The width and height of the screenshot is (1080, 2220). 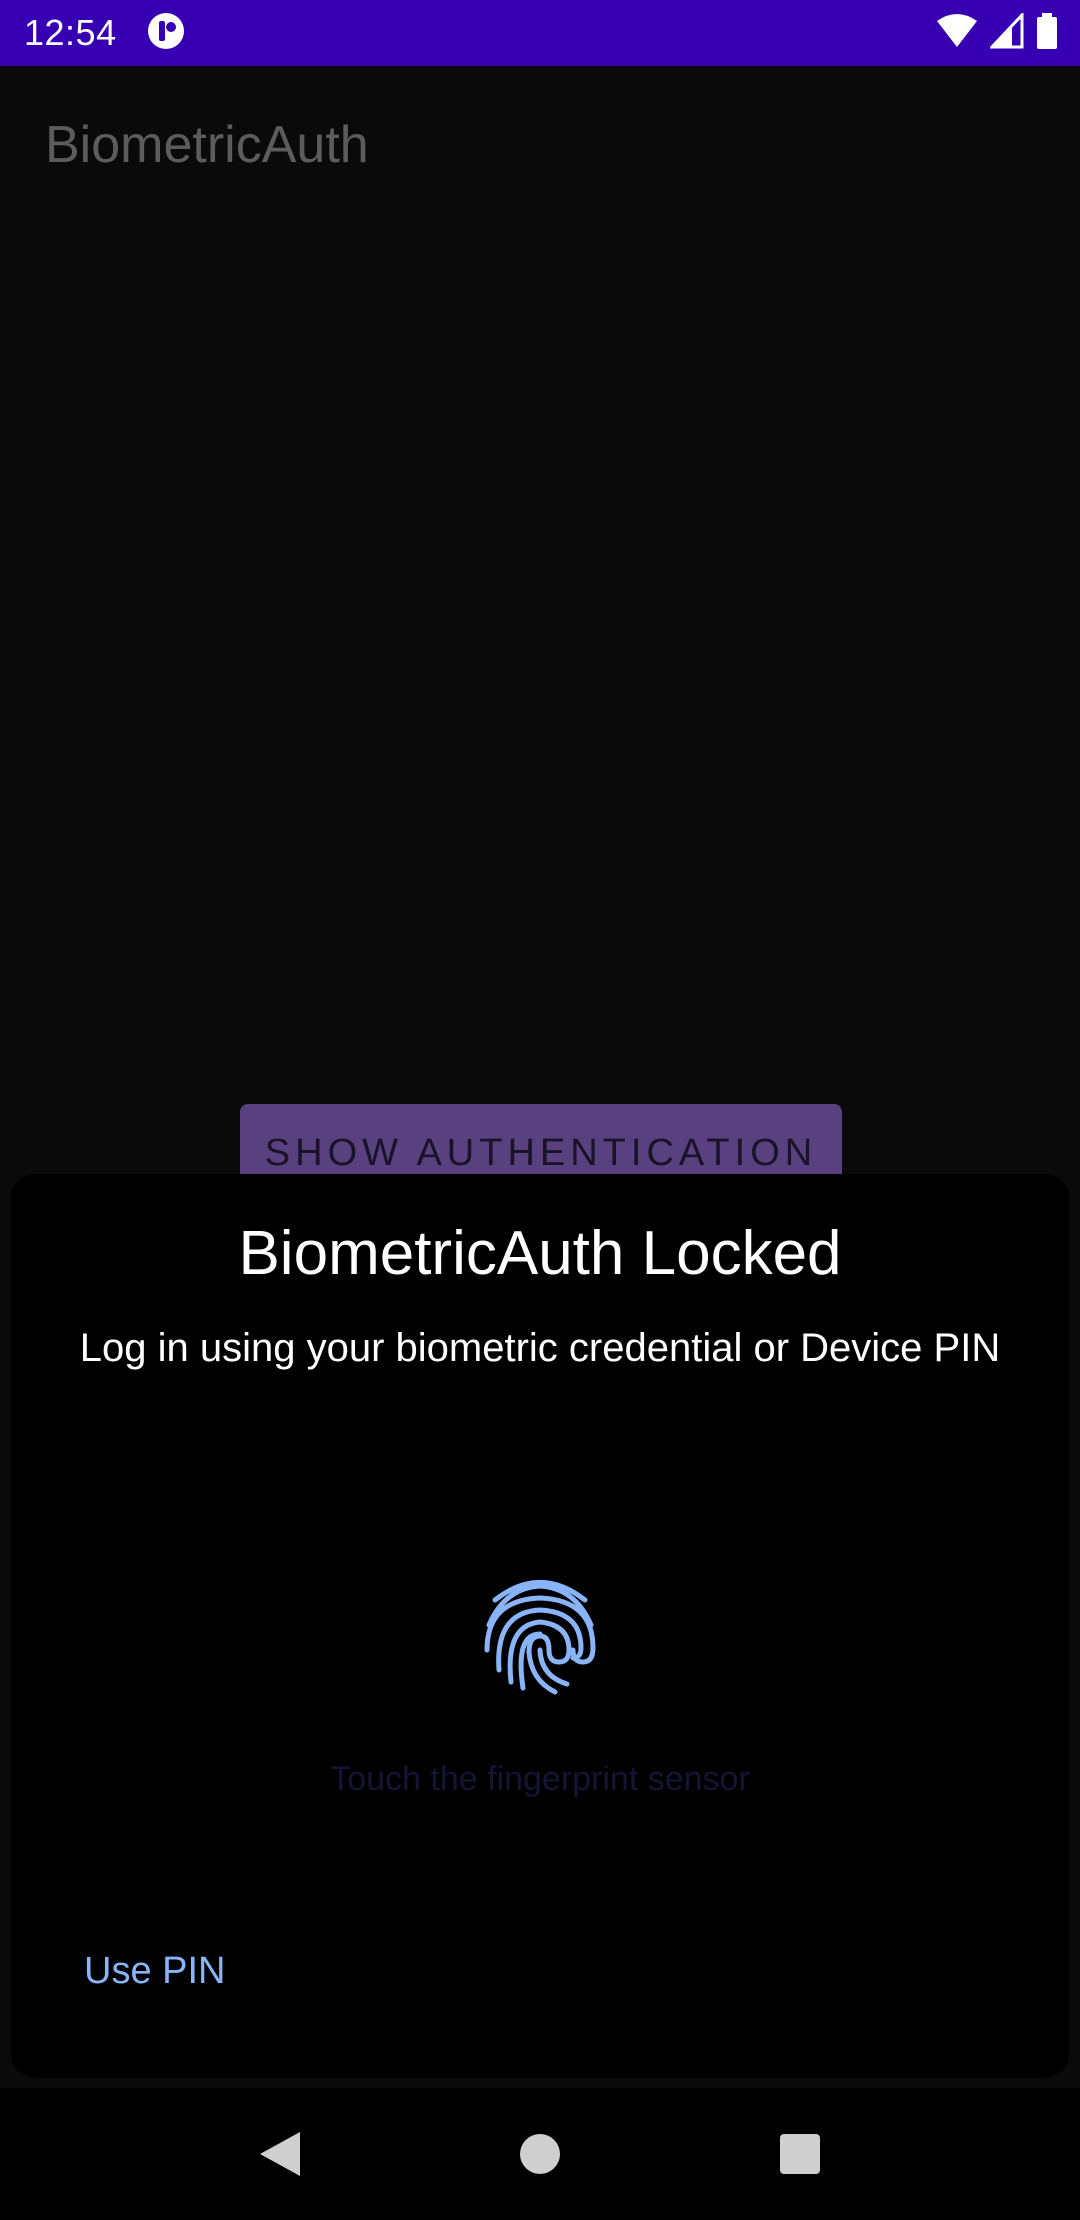 What do you see at coordinates (540, 1779) in the screenshot?
I see `fingerprint-hint: Touch the fingerprint sensor` at bounding box center [540, 1779].